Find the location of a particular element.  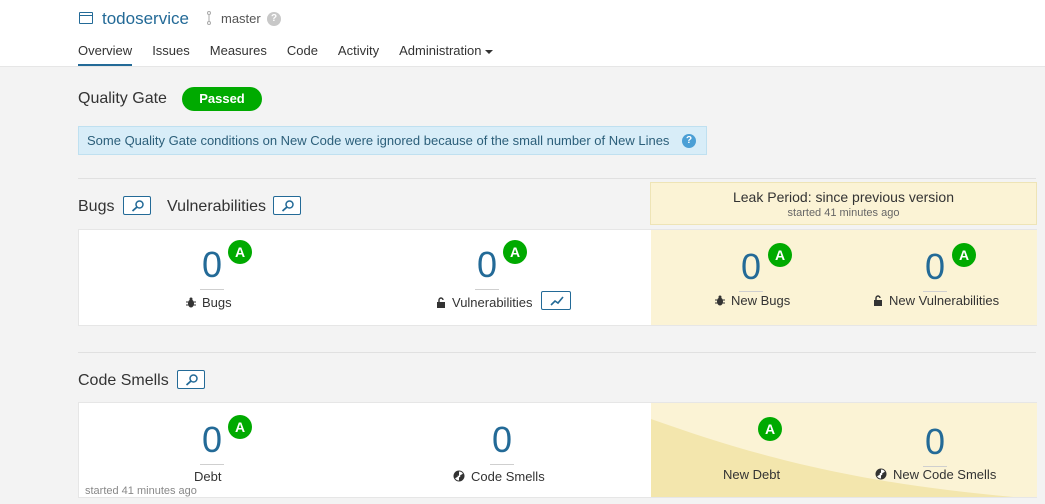

vulnerabilities-history-button is located at coordinates (556, 300).